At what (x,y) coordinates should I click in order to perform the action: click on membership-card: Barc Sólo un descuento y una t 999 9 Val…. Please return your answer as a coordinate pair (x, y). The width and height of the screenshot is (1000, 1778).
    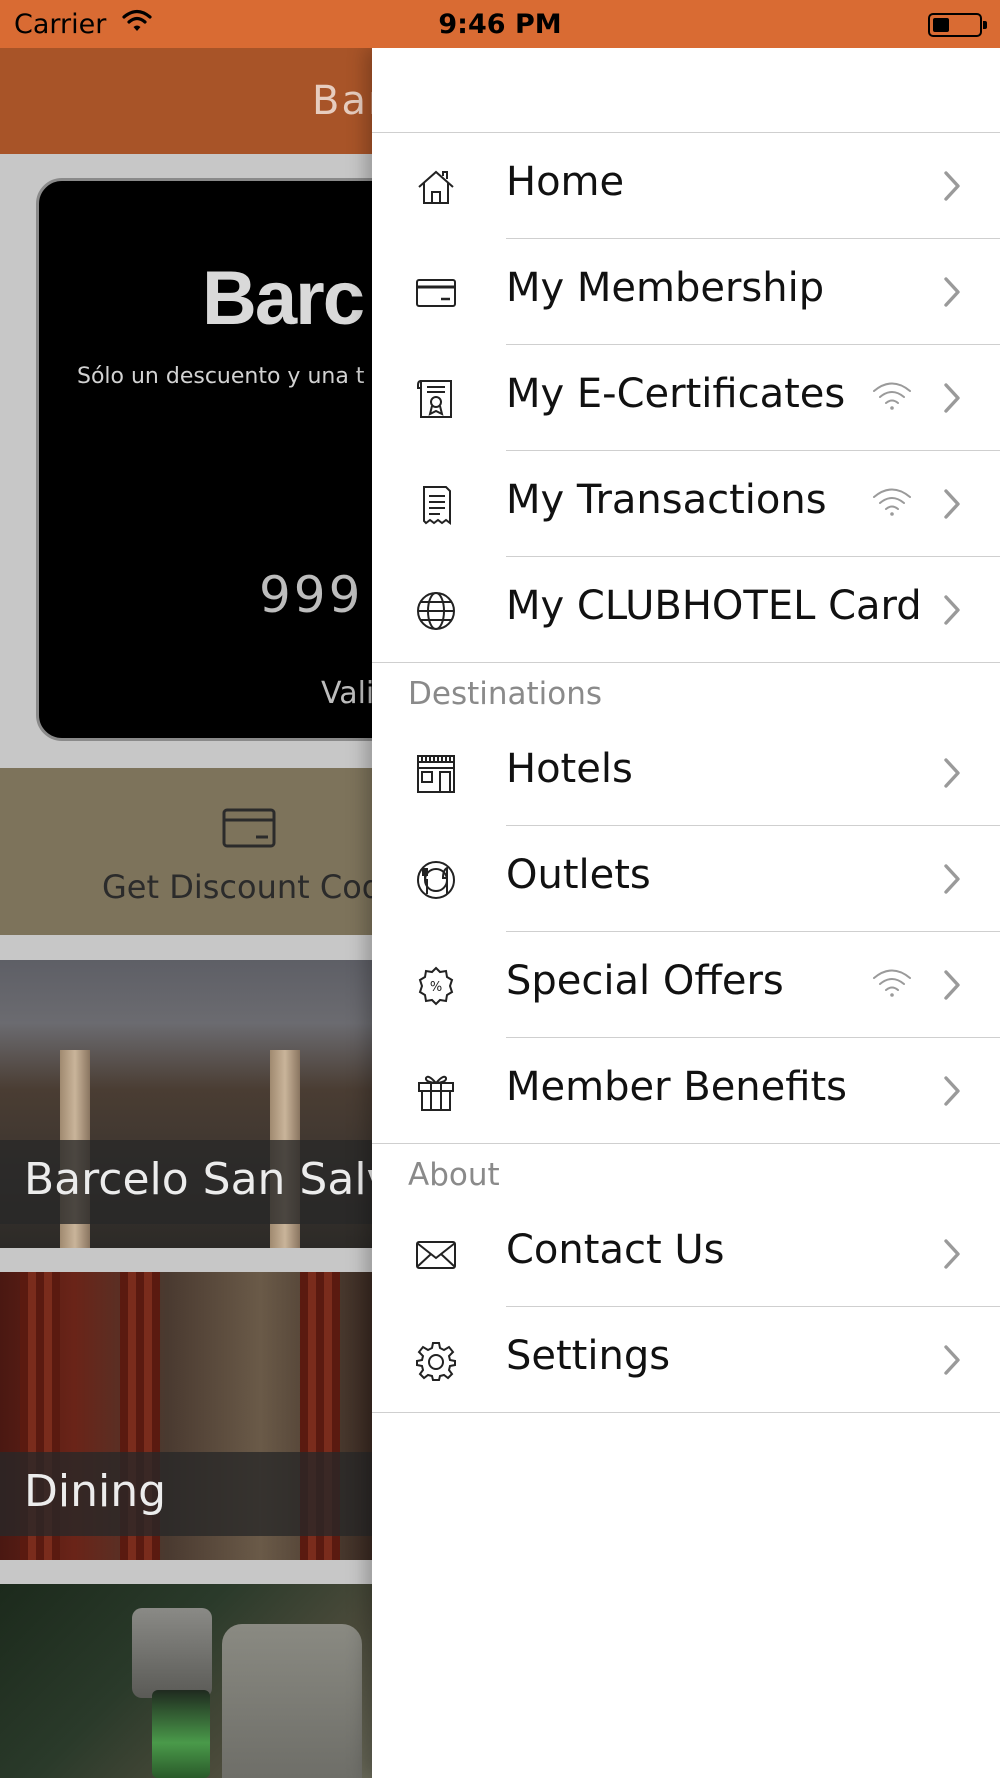
    Looking at the image, I should click on (204, 459).